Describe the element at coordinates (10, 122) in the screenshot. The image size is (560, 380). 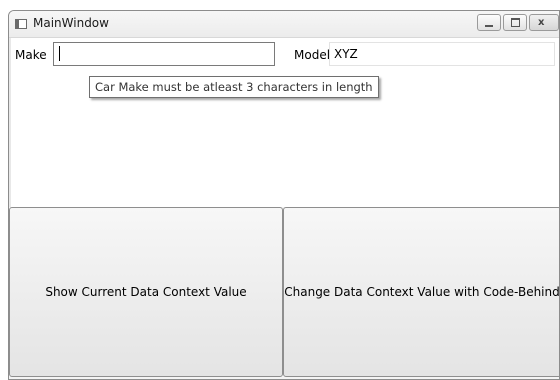
I see `left-edge` at that location.